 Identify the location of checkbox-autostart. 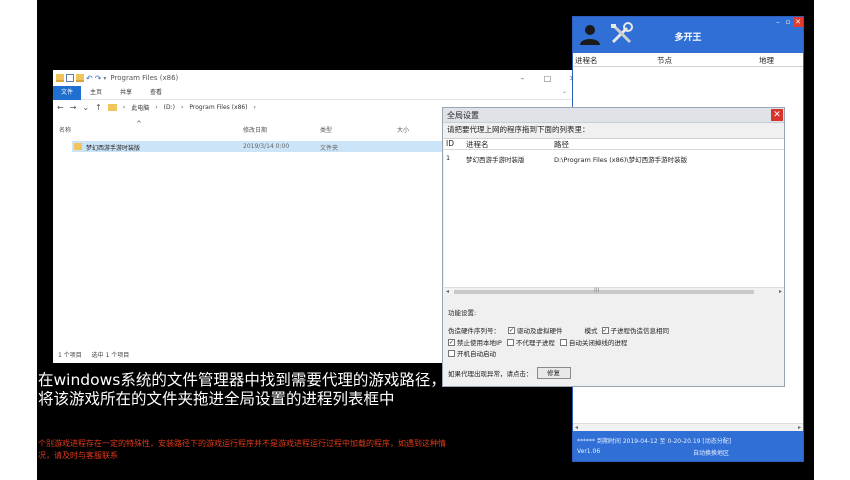
(451, 353).